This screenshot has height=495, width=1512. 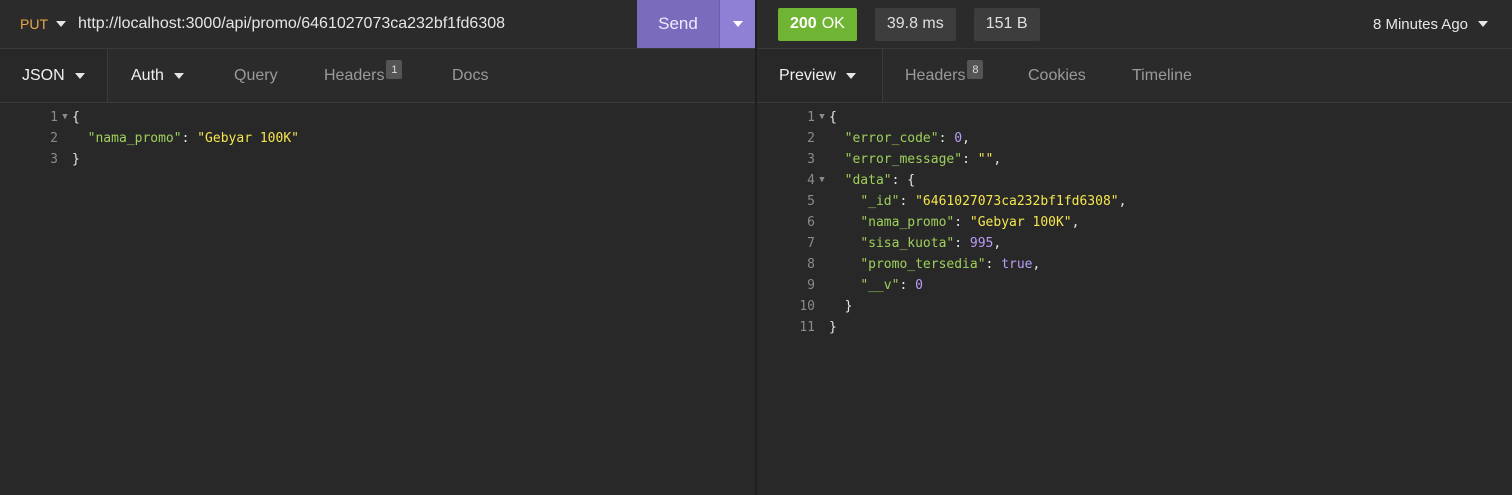 I want to click on history-dropdown: 8 Minutes Ago, so click(x=1430, y=24).